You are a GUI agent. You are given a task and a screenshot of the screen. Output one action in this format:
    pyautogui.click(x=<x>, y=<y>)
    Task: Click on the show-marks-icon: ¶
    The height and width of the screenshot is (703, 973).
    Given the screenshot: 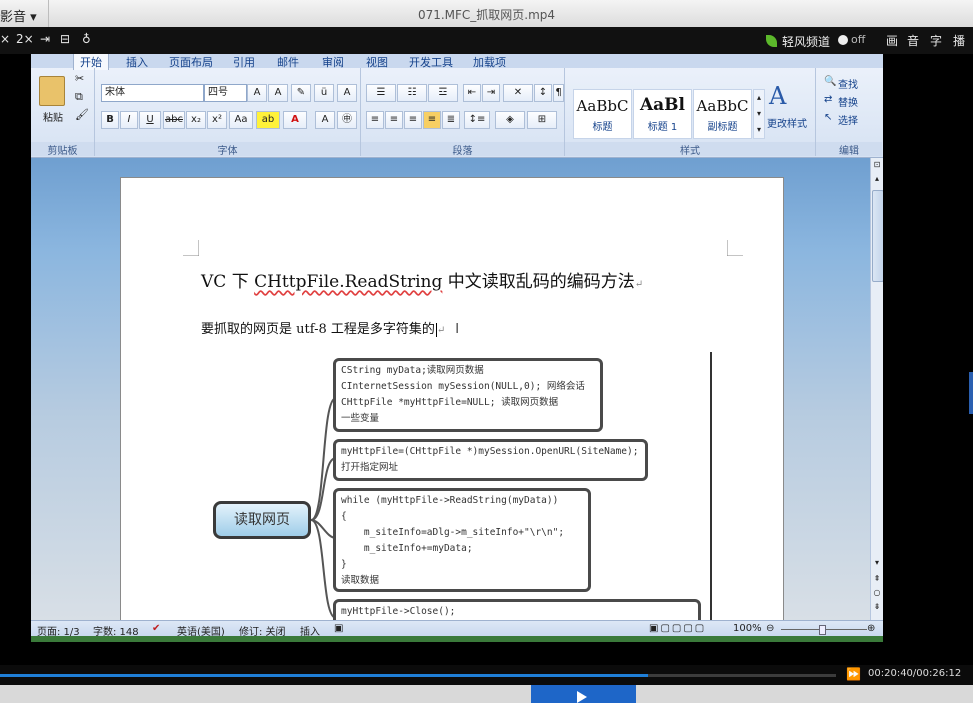 What is the action you would take?
    pyautogui.click(x=558, y=93)
    